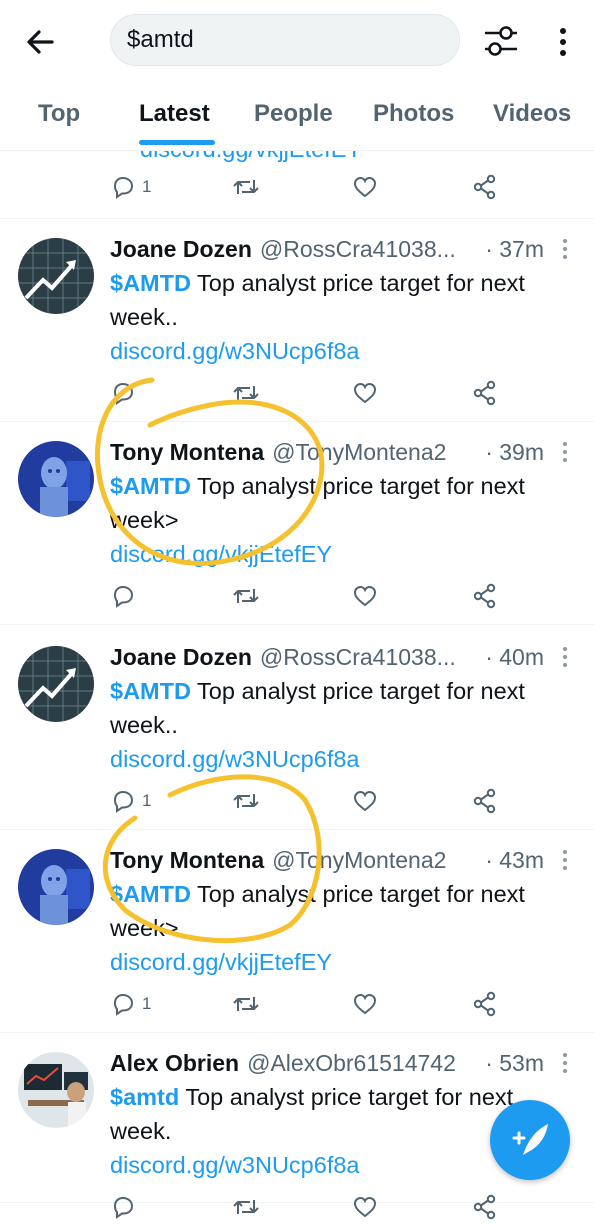 This screenshot has width=594, height=1224. Describe the element at coordinates (530, 1140) in the screenshot. I see `compose-tweet-button` at that location.